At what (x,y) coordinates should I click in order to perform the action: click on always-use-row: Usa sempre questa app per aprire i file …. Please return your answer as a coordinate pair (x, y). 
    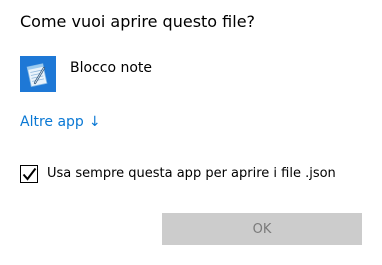
    Looking at the image, I should click on (178, 174).